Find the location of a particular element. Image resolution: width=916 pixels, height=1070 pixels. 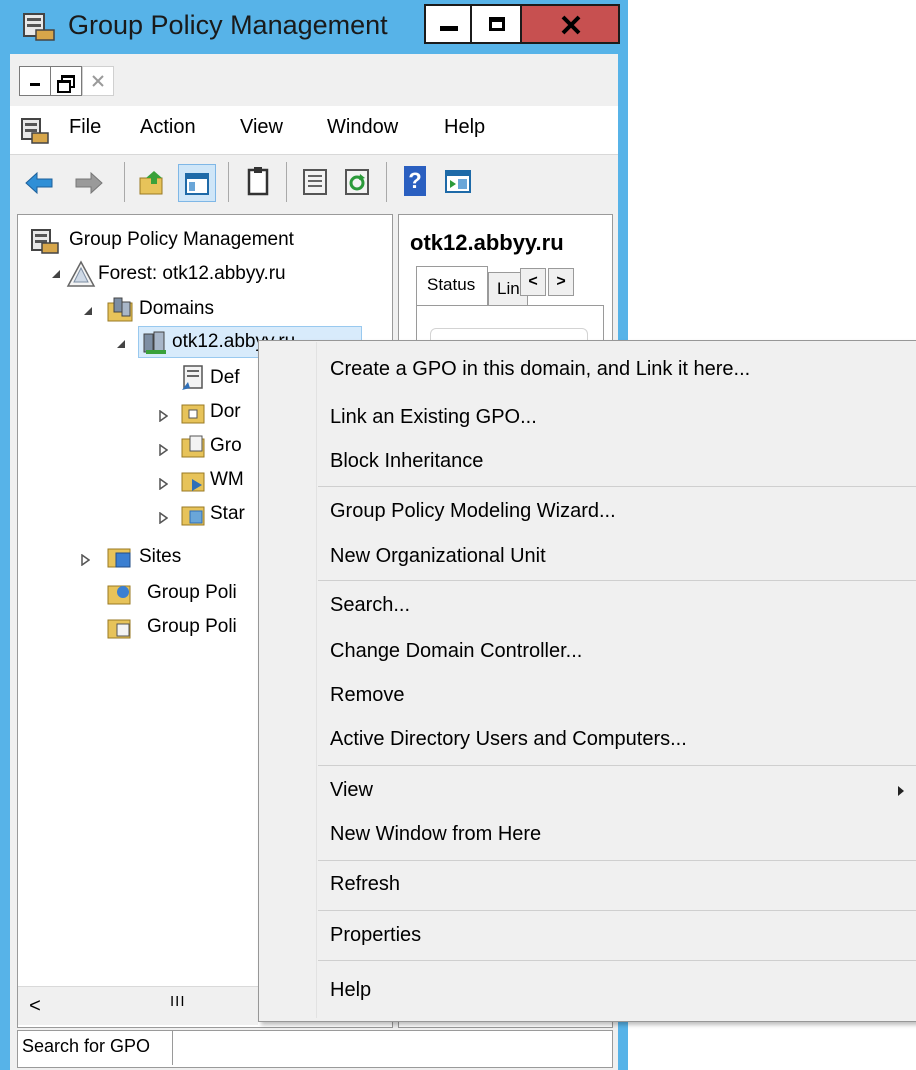

maximize-button is located at coordinates (496, 24).